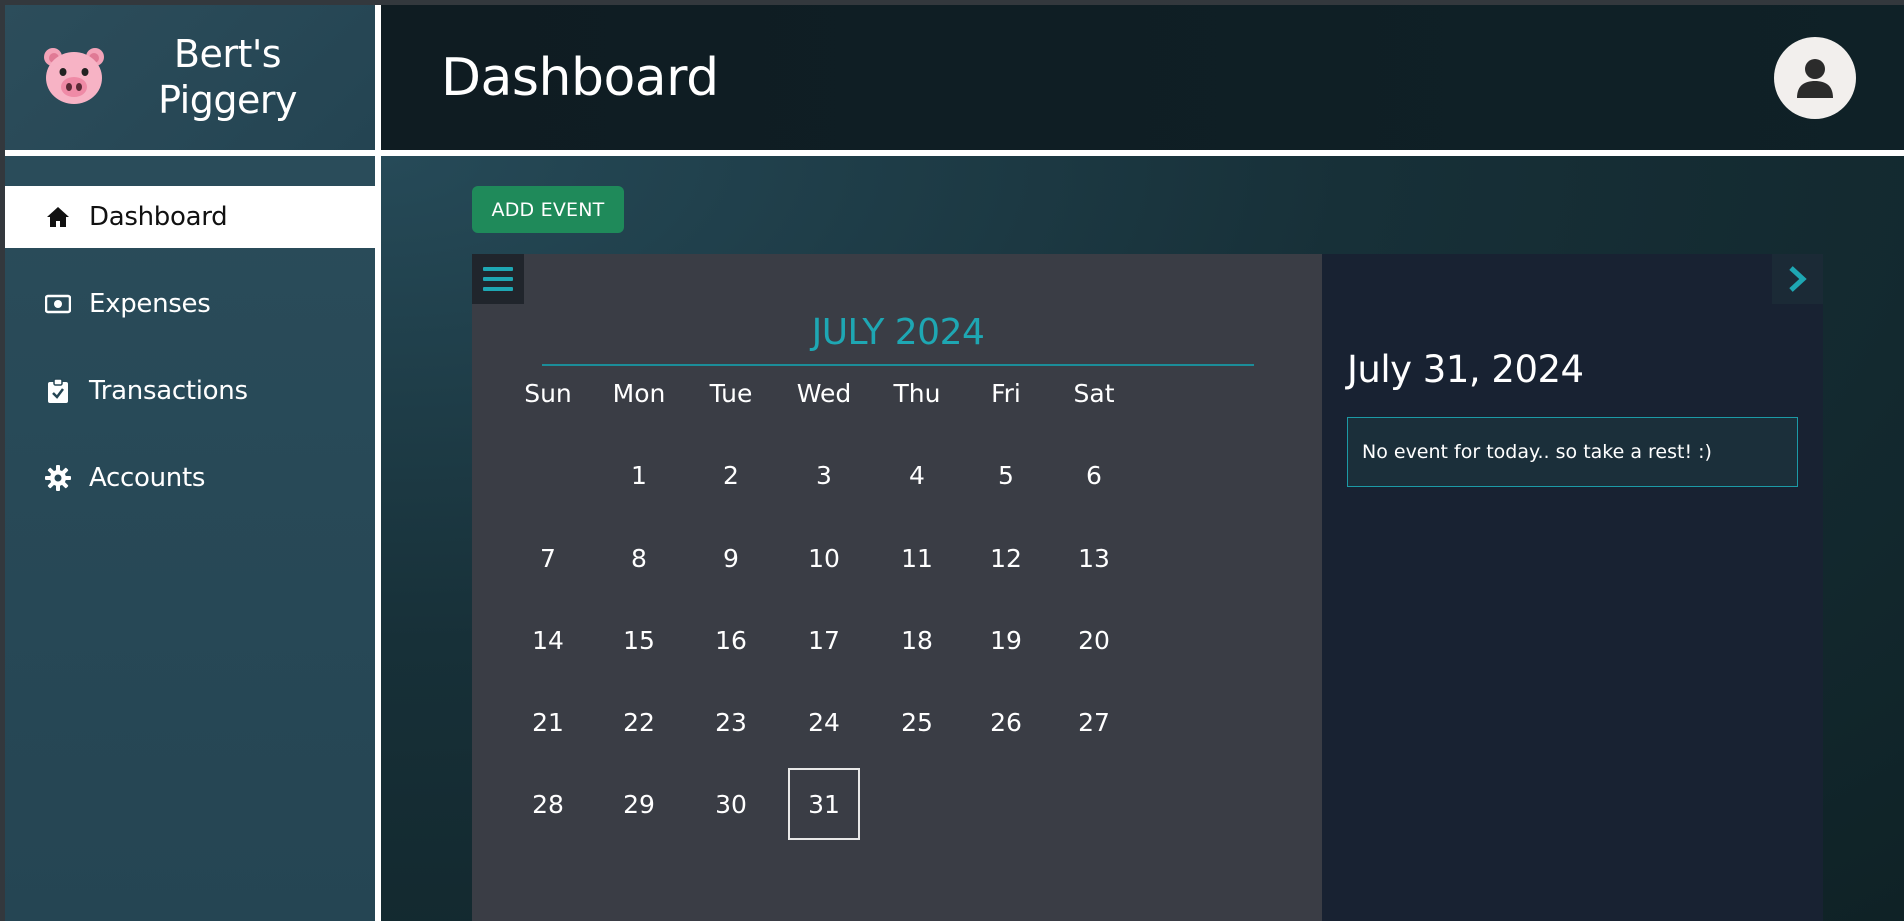 The width and height of the screenshot is (1904, 921). I want to click on home-icon, so click(58, 217).